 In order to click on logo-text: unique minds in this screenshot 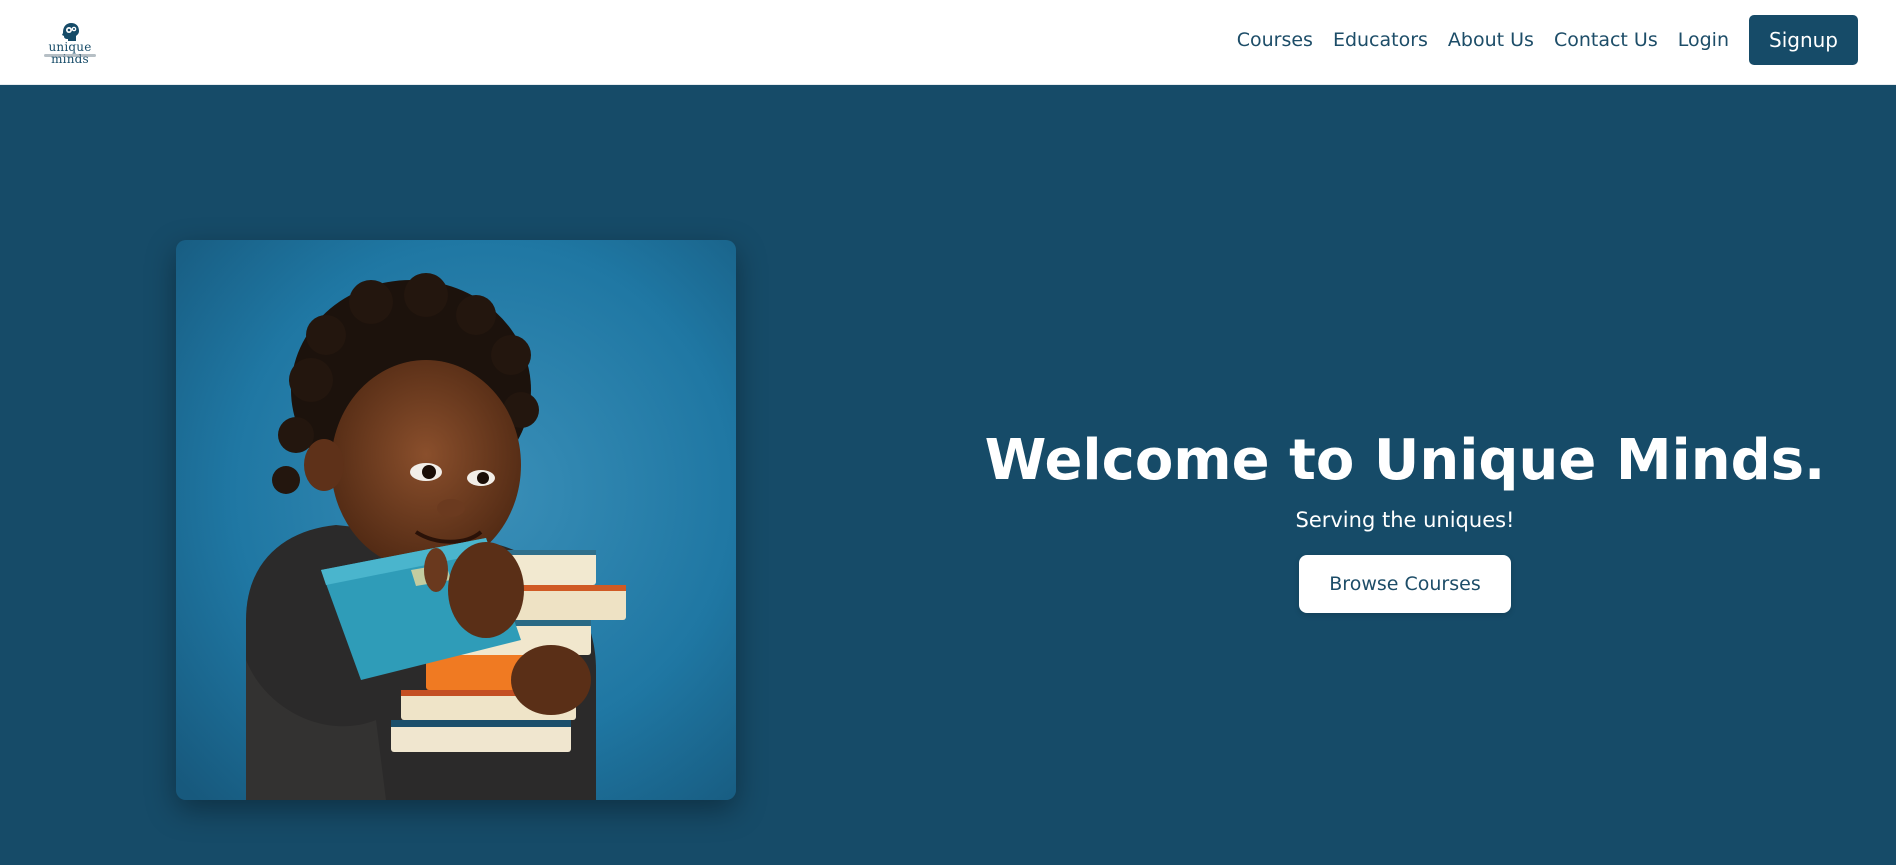, I will do `click(70, 53)`.